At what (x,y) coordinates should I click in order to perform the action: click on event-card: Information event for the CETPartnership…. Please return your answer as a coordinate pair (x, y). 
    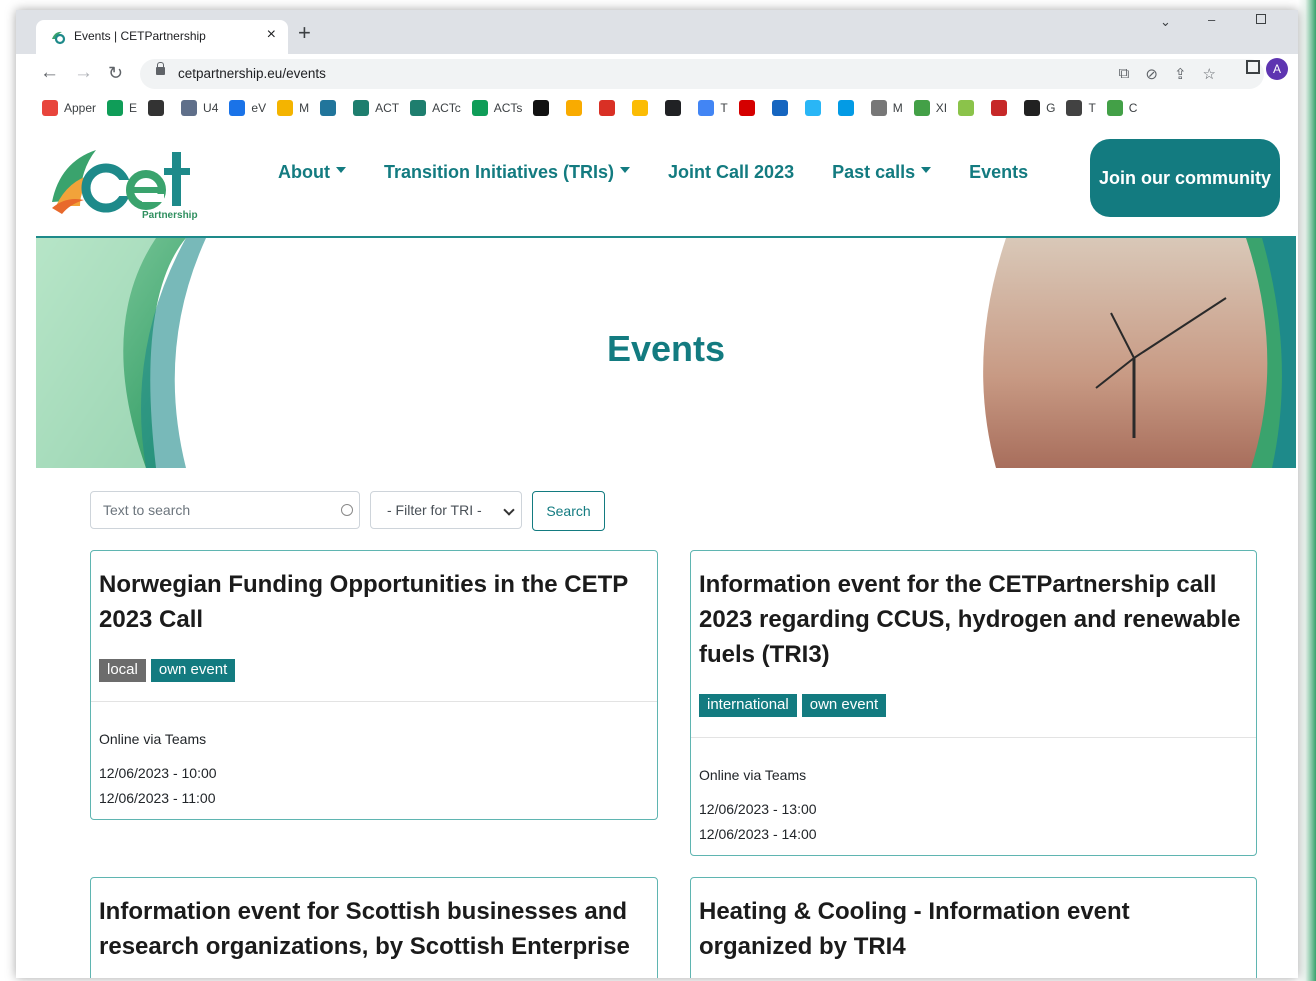
    Looking at the image, I should click on (973, 703).